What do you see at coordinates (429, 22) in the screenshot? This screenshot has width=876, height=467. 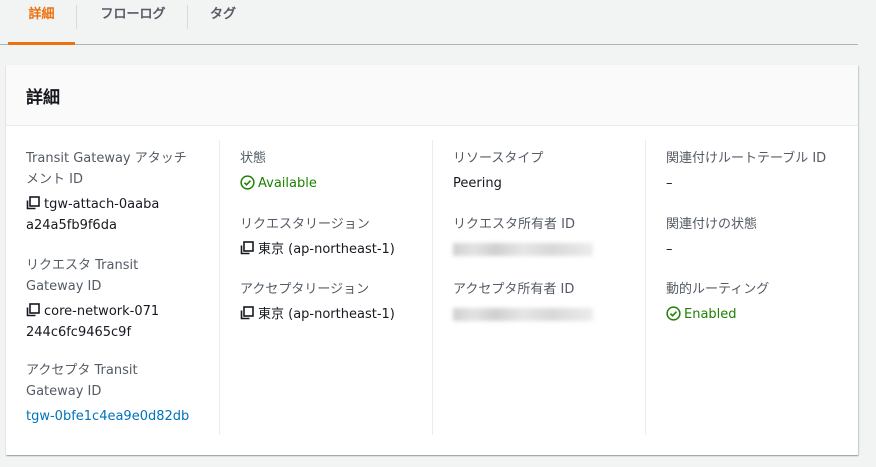 I see `tab-bar: 詳細 フローログ タグ` at bounding box center [429, 22].